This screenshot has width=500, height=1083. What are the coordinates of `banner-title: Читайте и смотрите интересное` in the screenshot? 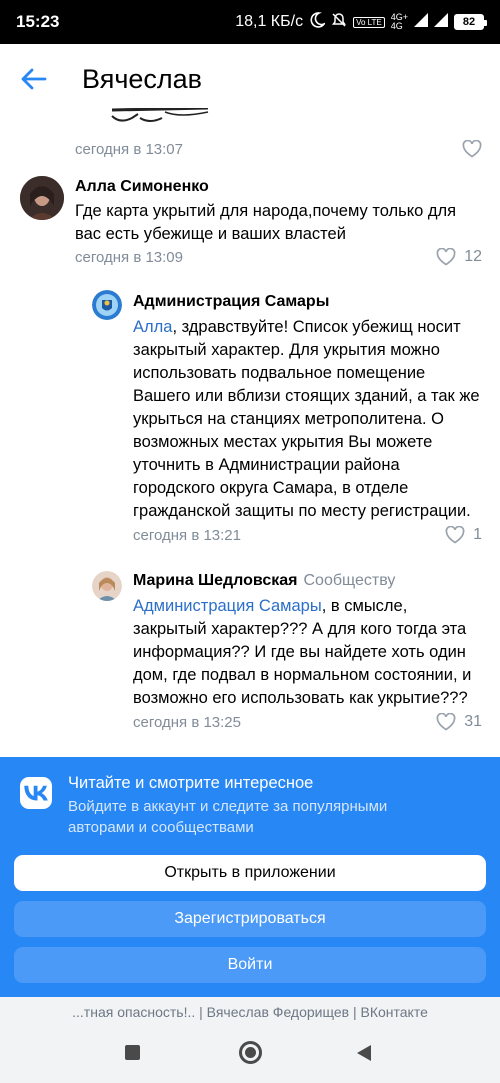 It's located at (191, 783).